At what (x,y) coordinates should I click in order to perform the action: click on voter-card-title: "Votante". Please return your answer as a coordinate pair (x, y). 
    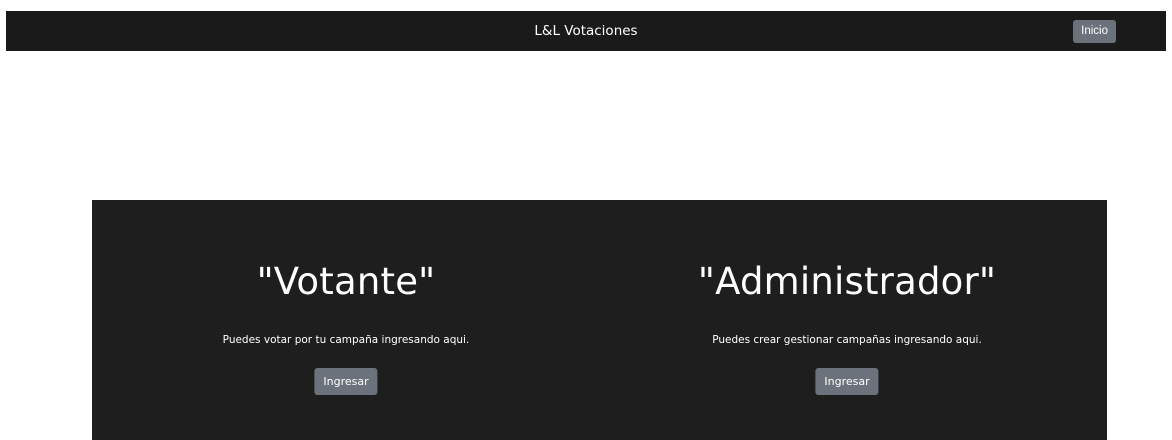
    Looking at the image, I should click on (346, 281).